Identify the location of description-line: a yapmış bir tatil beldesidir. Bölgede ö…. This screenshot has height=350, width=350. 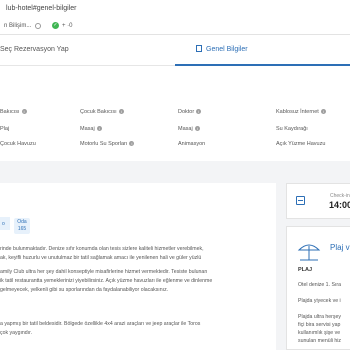
(100, 324).